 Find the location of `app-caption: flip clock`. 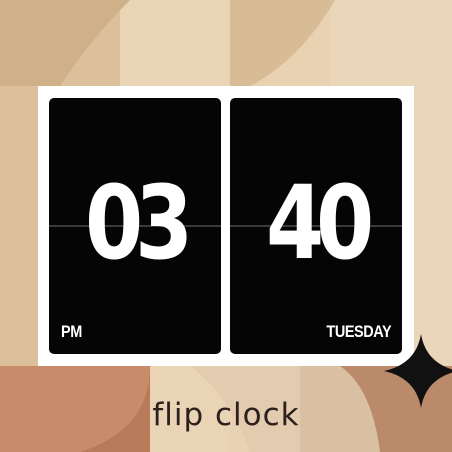

app-caption: flip clock is located at coordinates (226, 415).